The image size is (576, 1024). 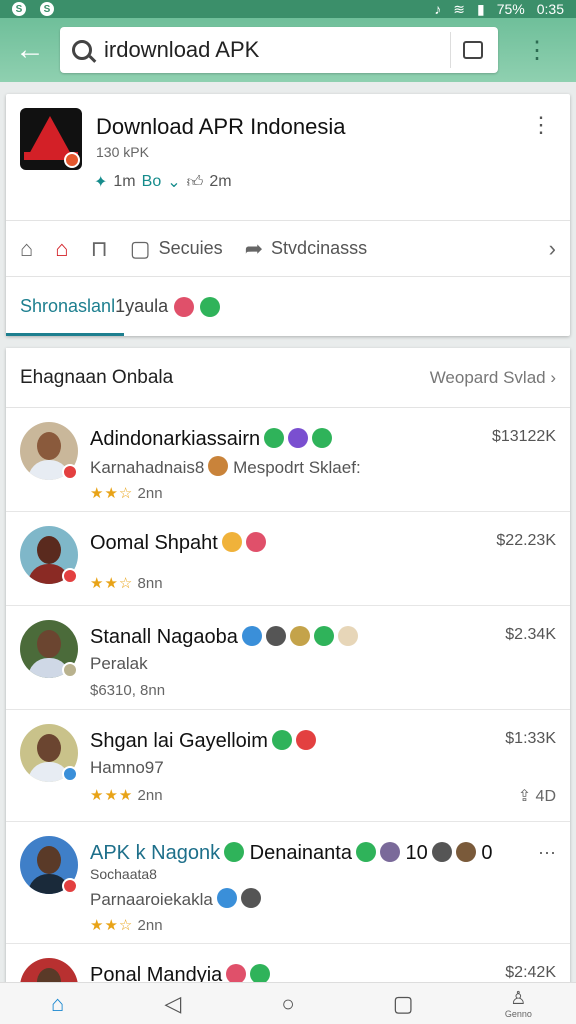 What do you see at coordinates (72, 160) in the screenshot?
I see `verified-badge-icon` at bounding box center [72, 160].